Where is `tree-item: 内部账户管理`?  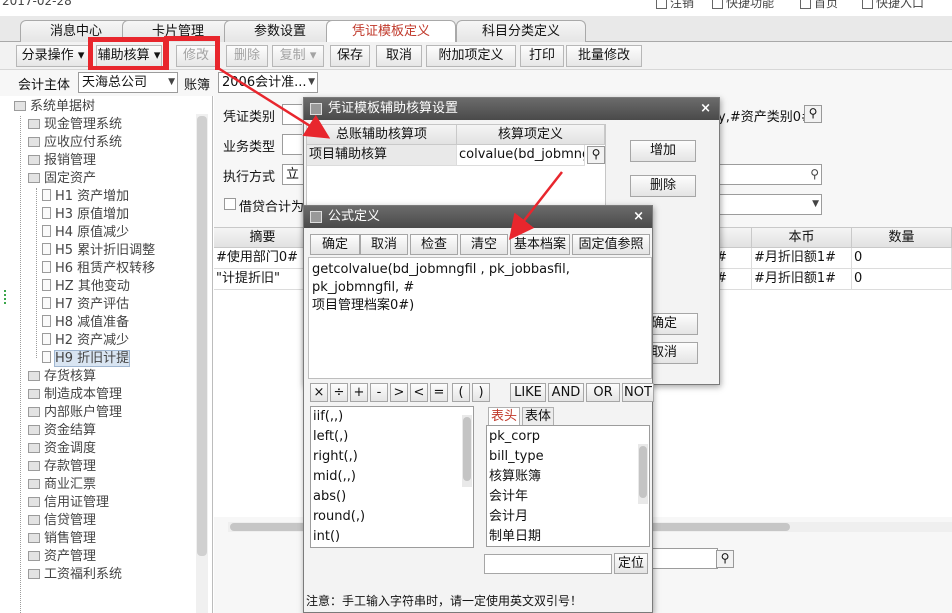
tree-item: 内部账户管理 is located at coordinates (75, 413).